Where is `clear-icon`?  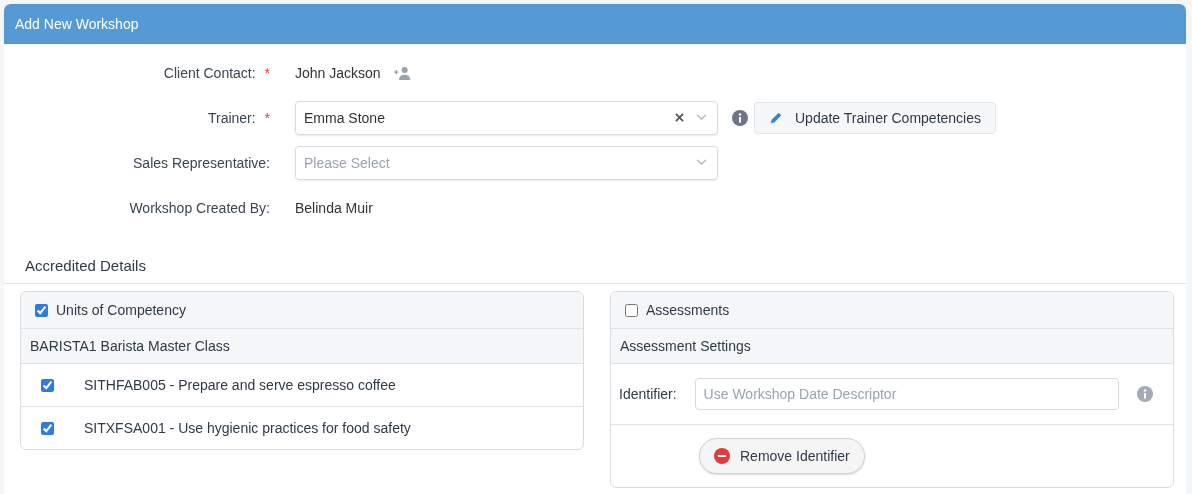
clear-icon is located at coordinates (679, 117).